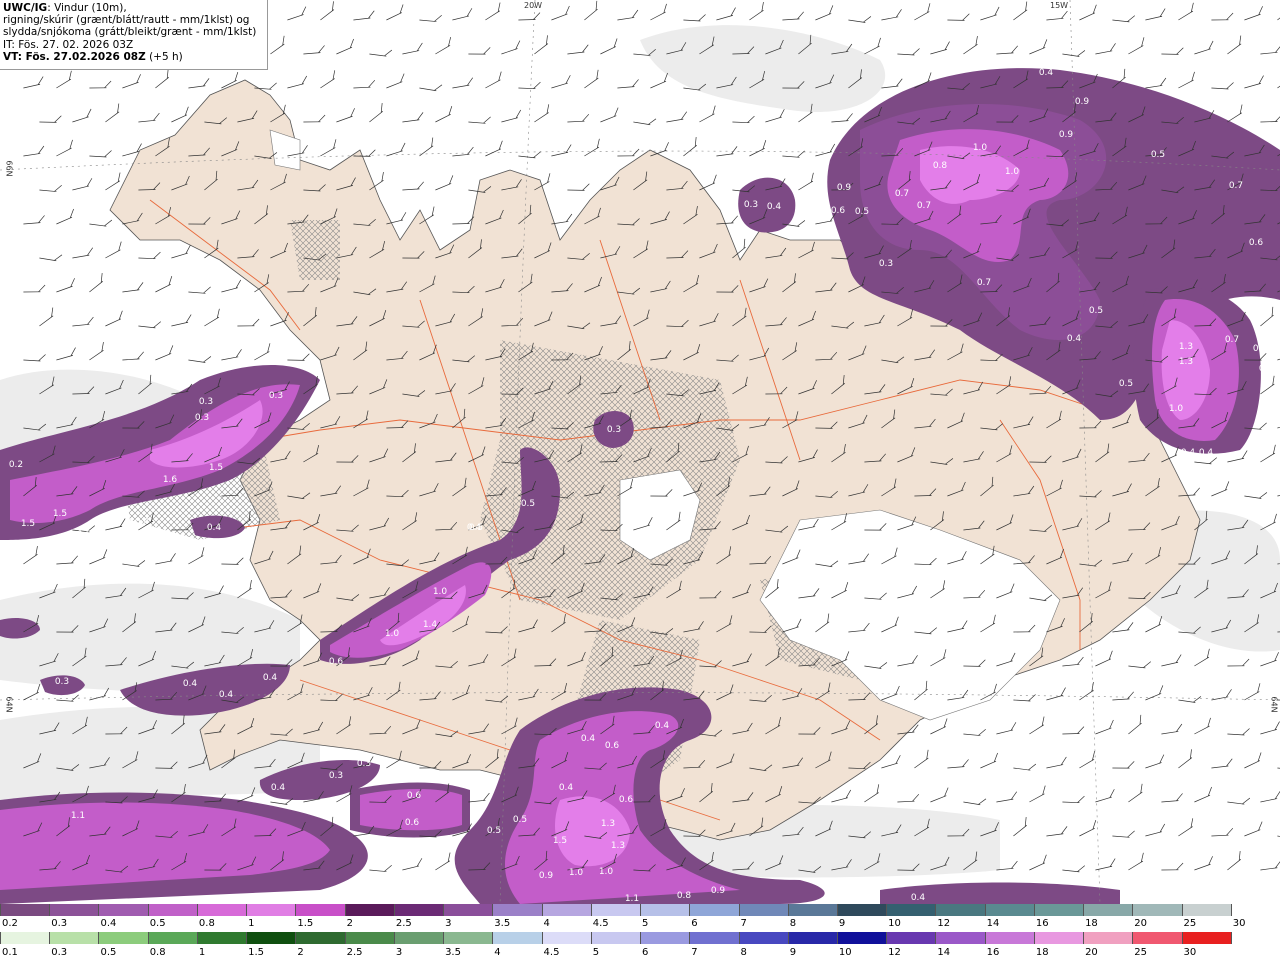 This screenshot has width=1280, height=960. I want to click on product-name: UWC/IG, so click(25, 8).